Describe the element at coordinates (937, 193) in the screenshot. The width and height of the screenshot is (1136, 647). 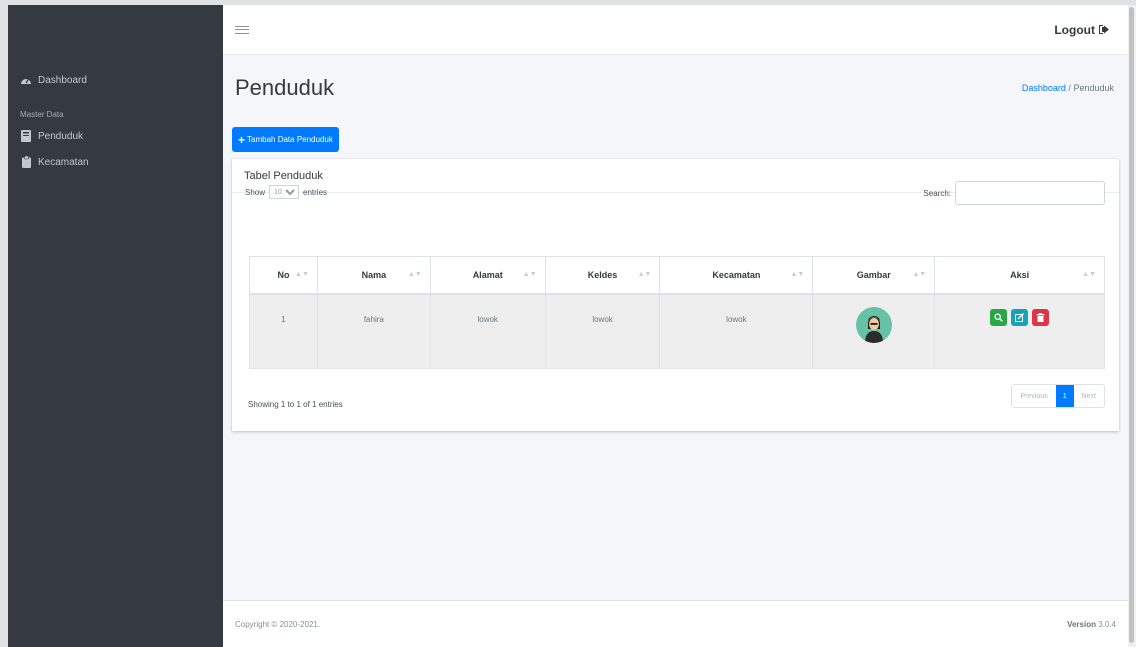
I see `search-label: Search:` at that location.